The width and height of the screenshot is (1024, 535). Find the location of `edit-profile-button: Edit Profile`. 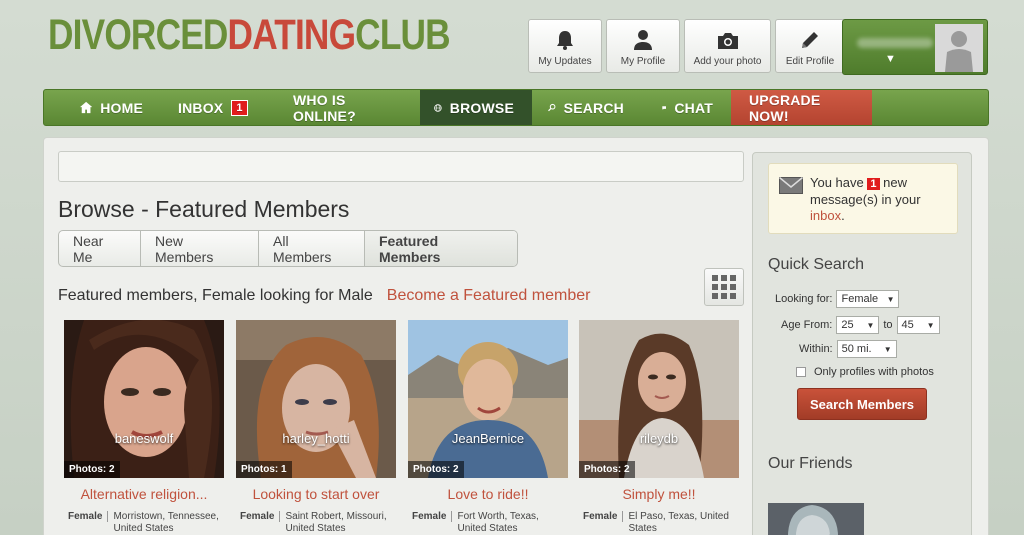

edit-profile-button: Edit Profile is located at coordinates (810, 46).